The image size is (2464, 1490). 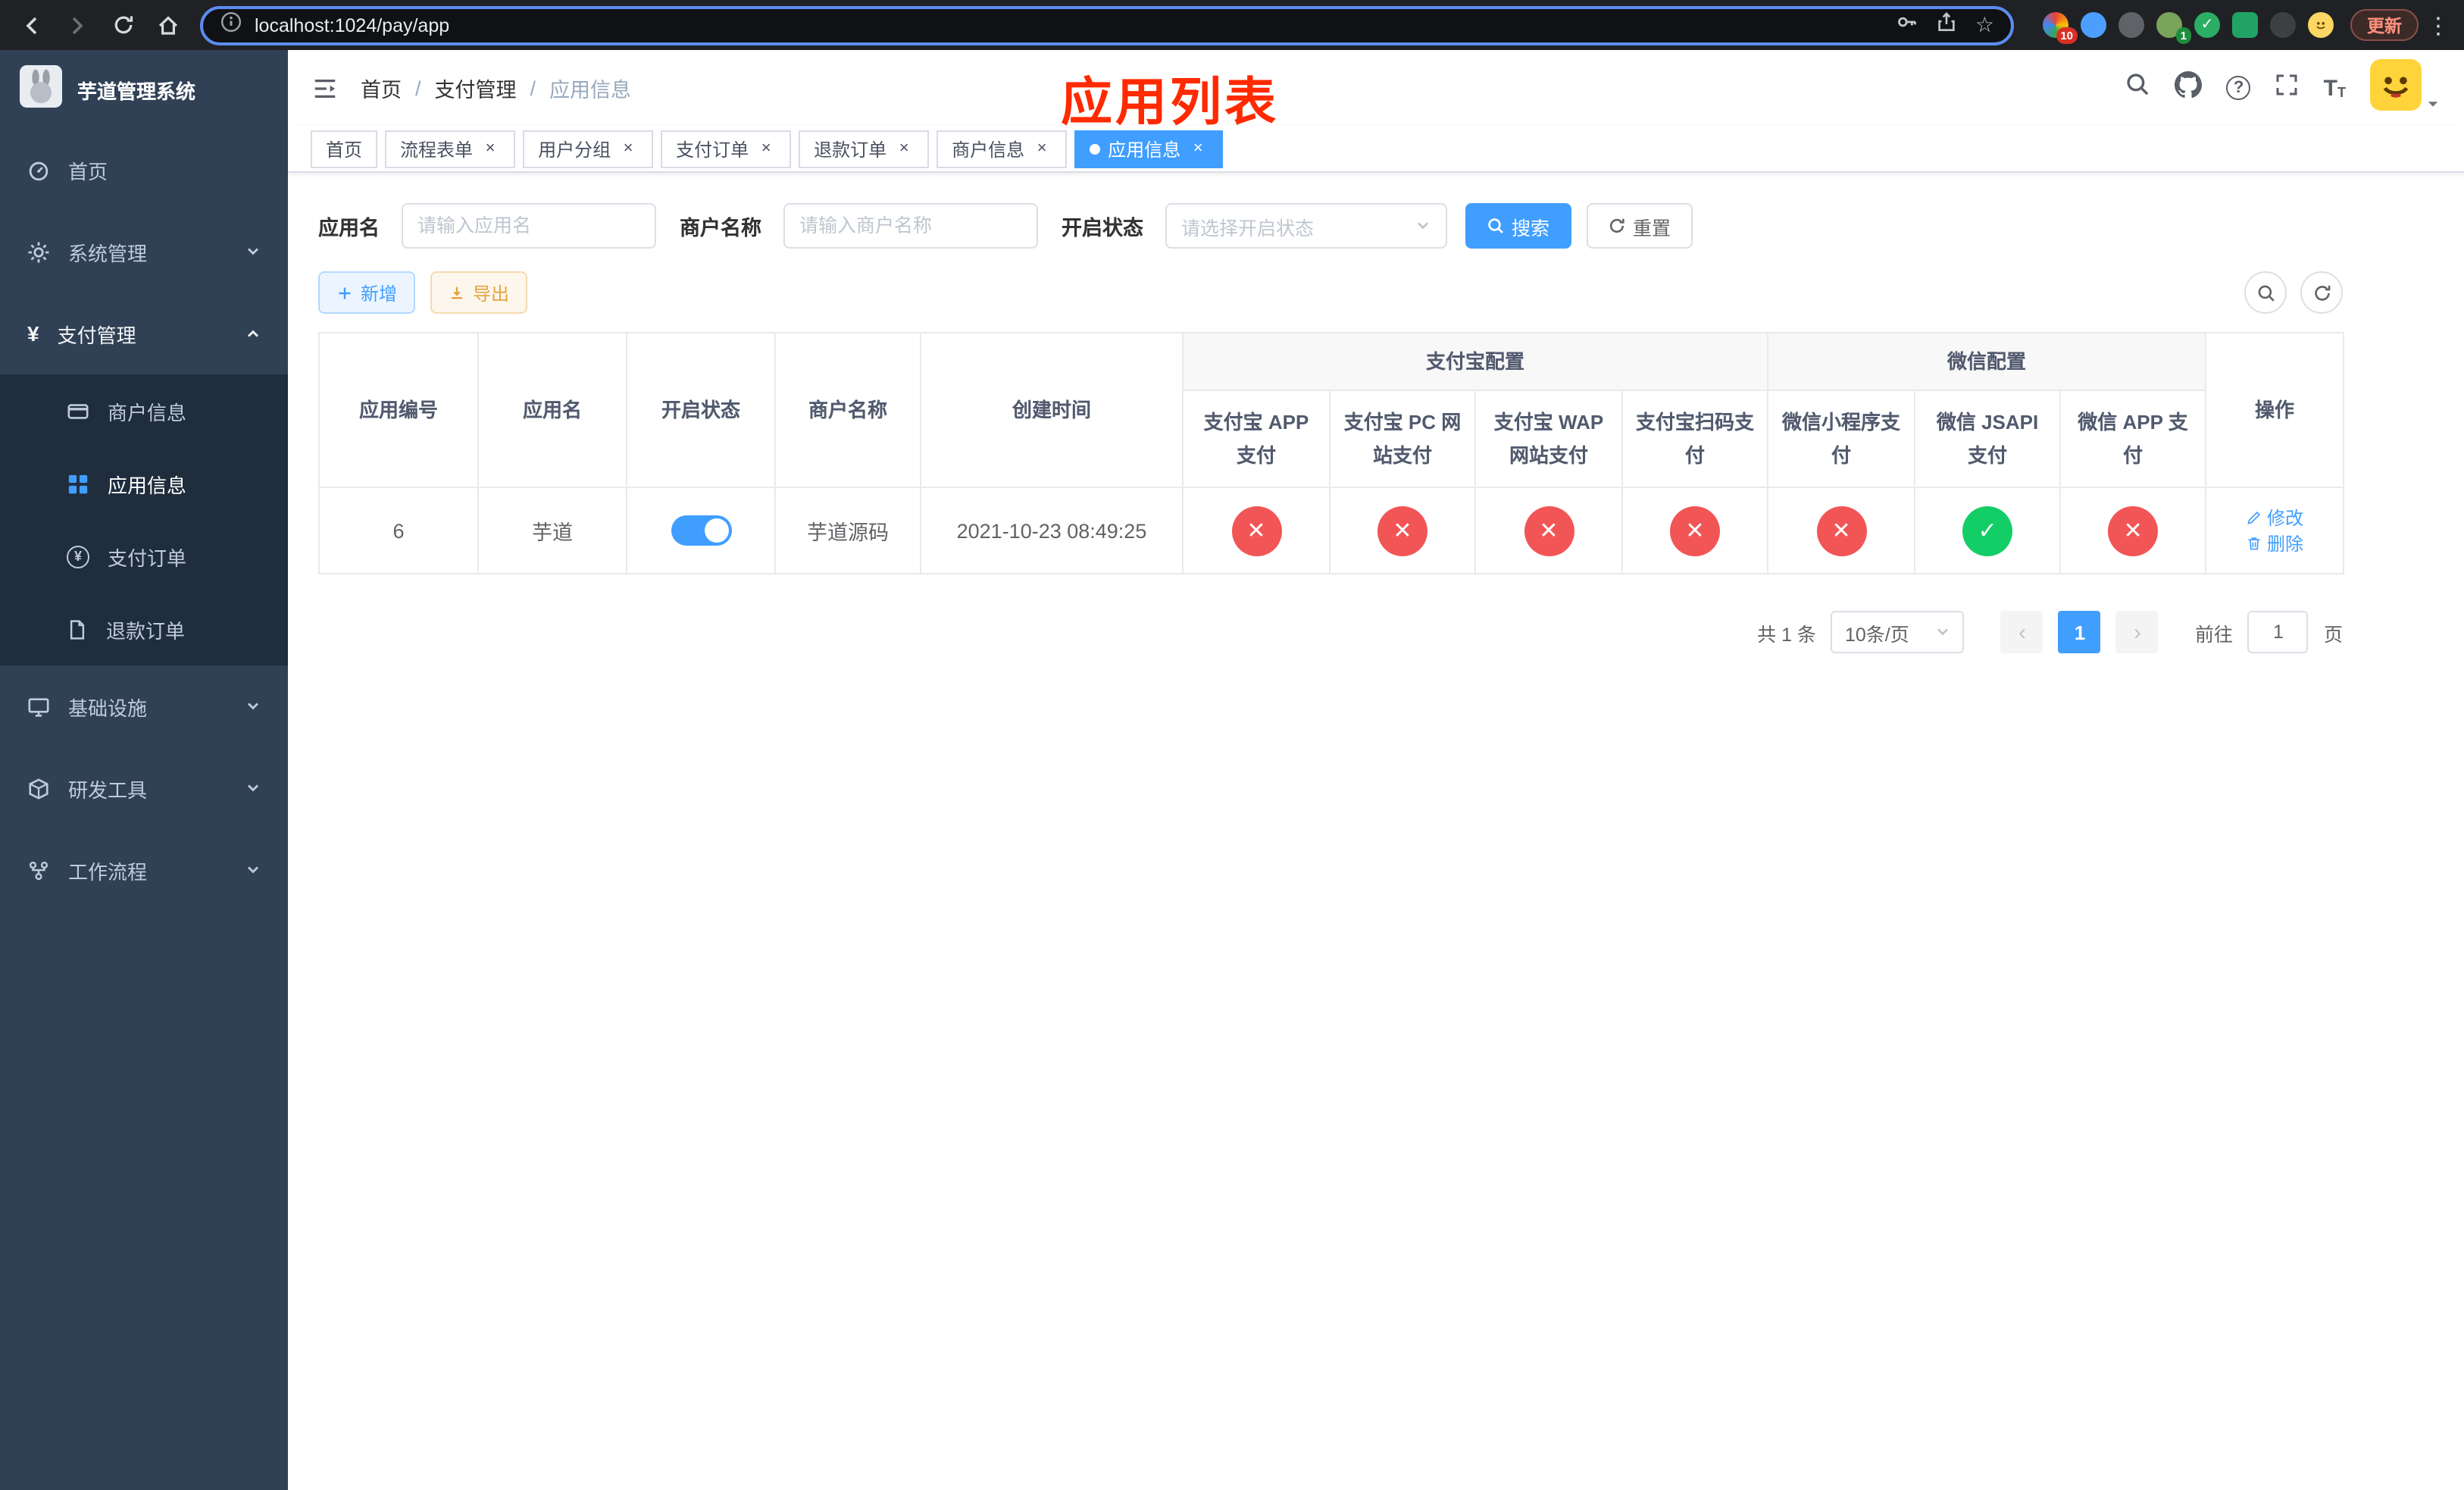 I want to click on cell-status, so click(x=701, y=530).